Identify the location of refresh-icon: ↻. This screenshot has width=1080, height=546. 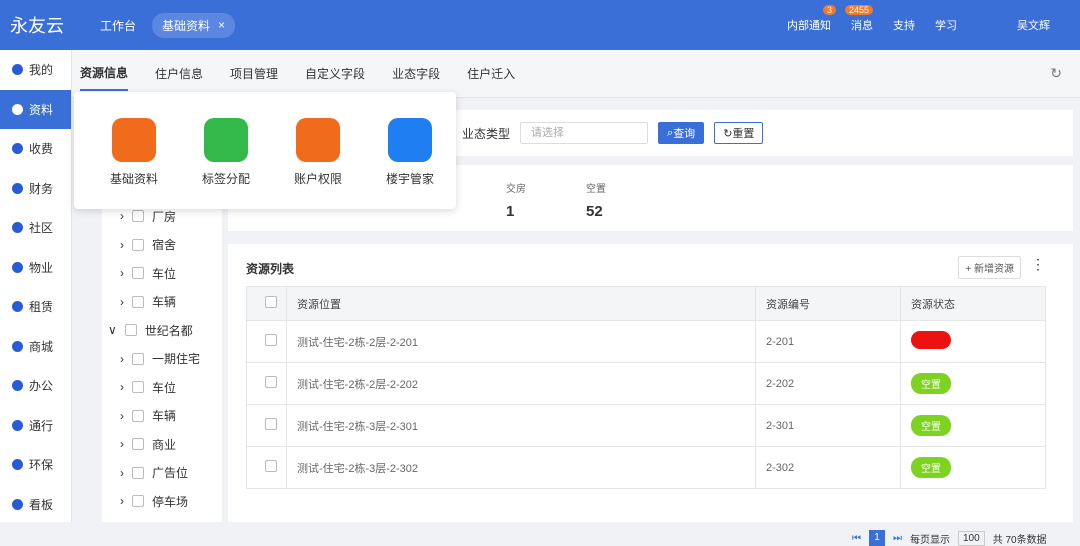
(1056, 73).